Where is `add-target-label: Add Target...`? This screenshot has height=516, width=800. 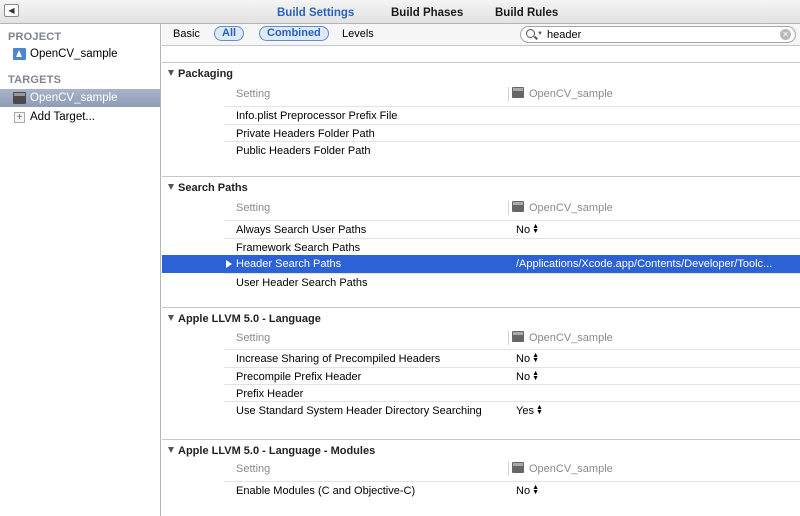
add-target-label: Add Target... is located at coordinates (62, 117).